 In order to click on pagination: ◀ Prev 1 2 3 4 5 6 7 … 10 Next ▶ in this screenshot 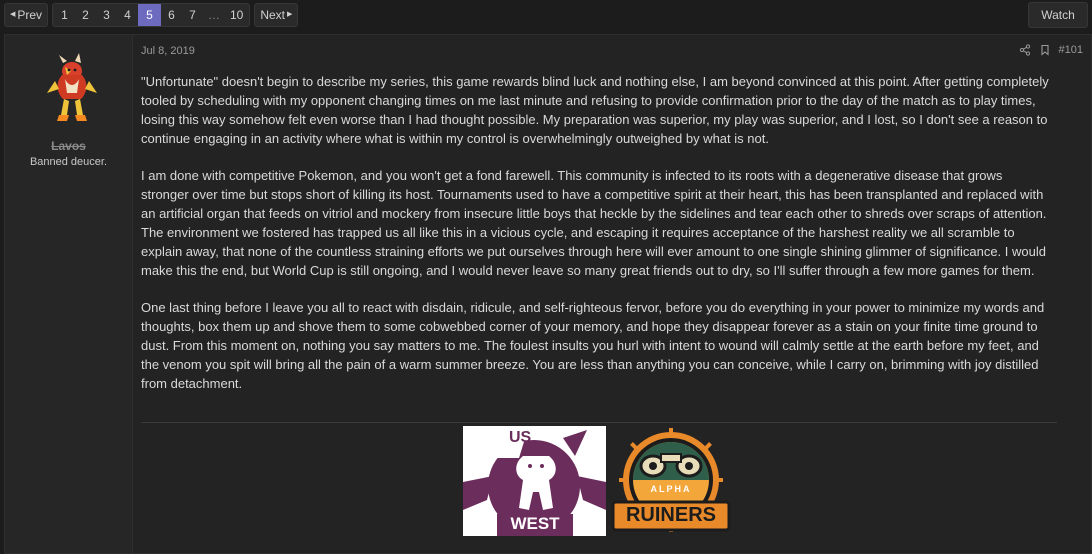, I will do `click(151, 15)`.